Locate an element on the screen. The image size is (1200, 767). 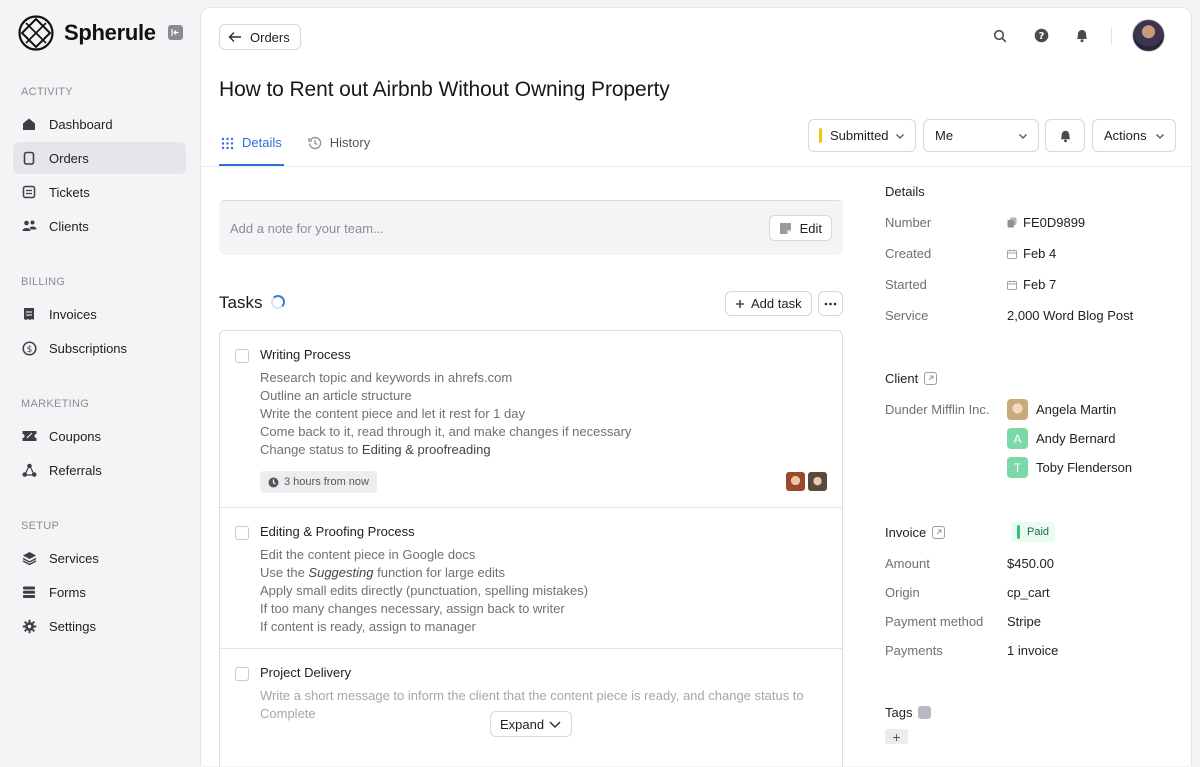
status-value: Submitted is located at coordinates (859, 135).